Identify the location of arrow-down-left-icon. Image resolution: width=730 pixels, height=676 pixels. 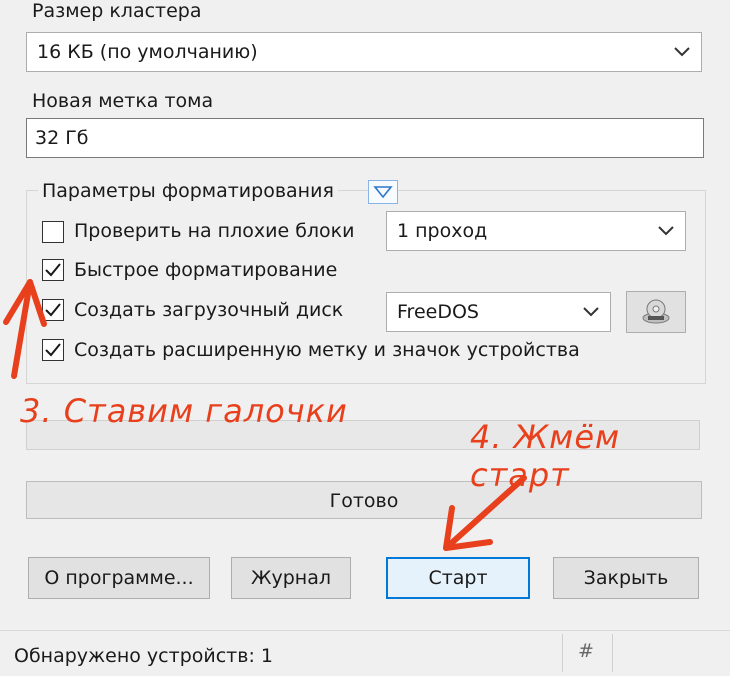
(485, 513).